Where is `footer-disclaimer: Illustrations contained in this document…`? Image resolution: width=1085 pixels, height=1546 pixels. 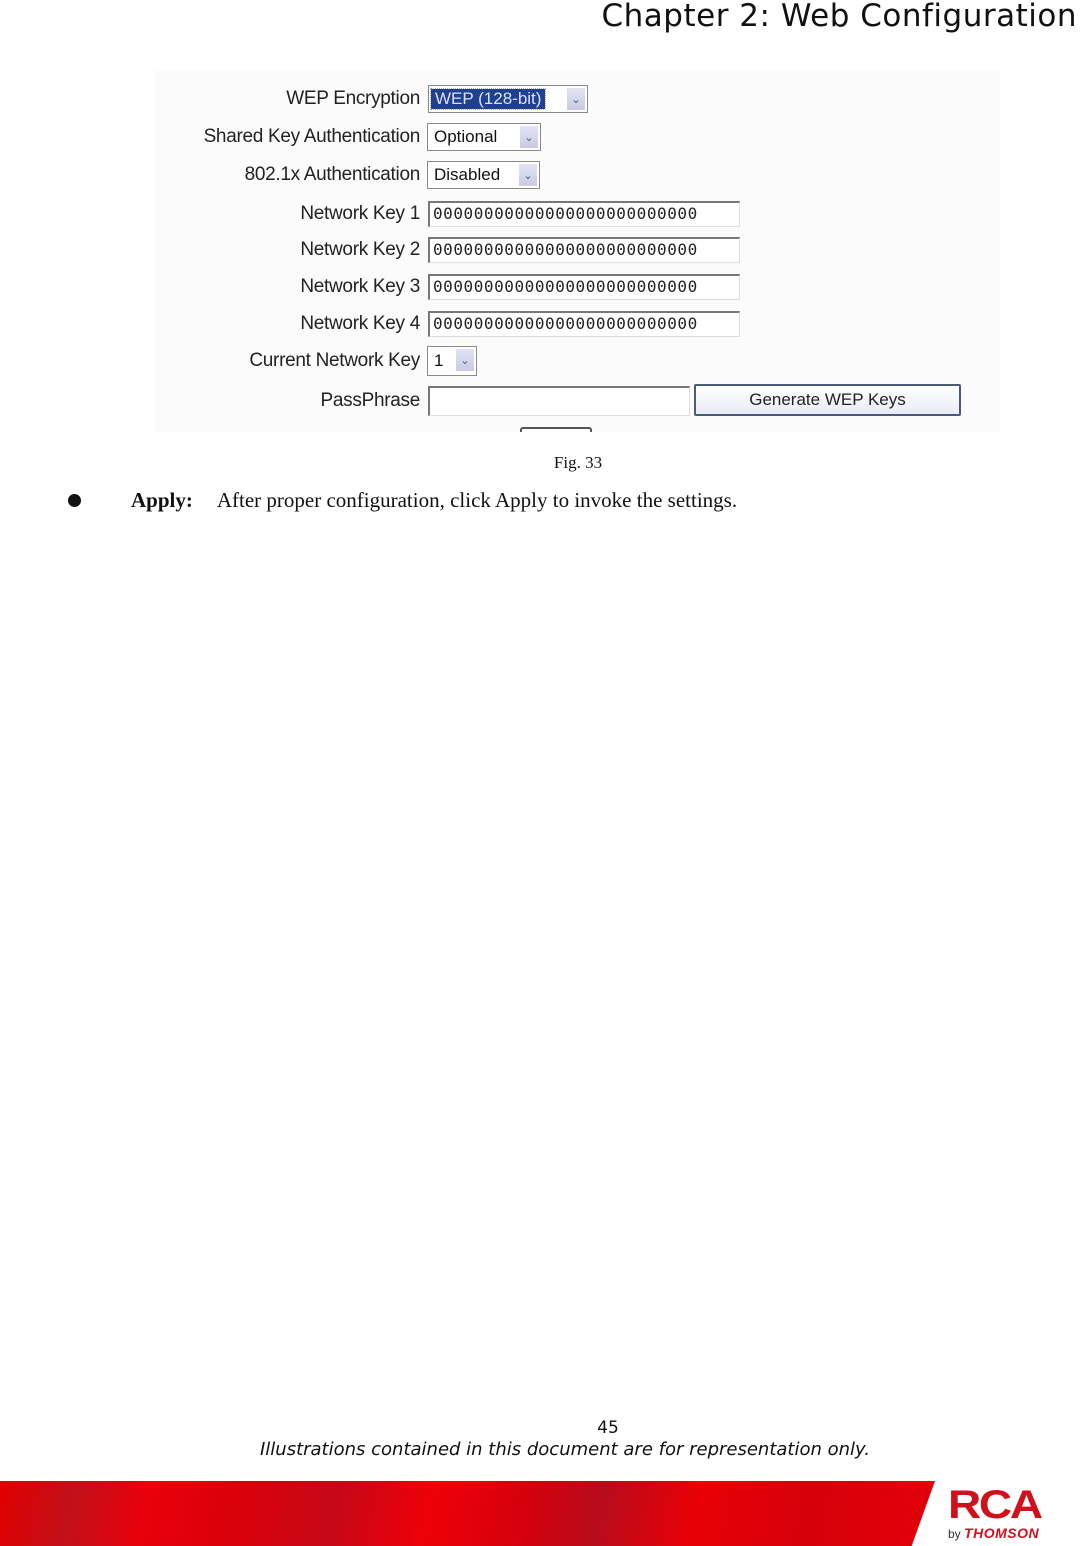 footer-disclaimer: Illustrations contained in this document… is located at coordinates (565, 1449).